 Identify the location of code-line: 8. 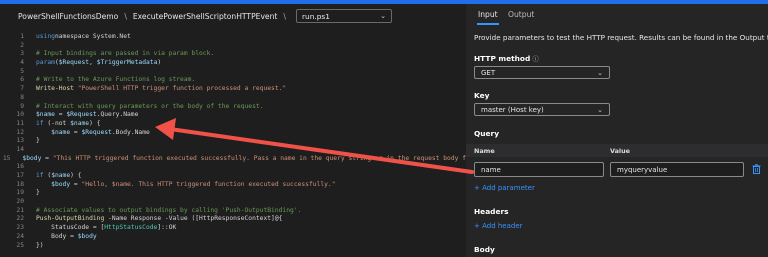
(233, 98).